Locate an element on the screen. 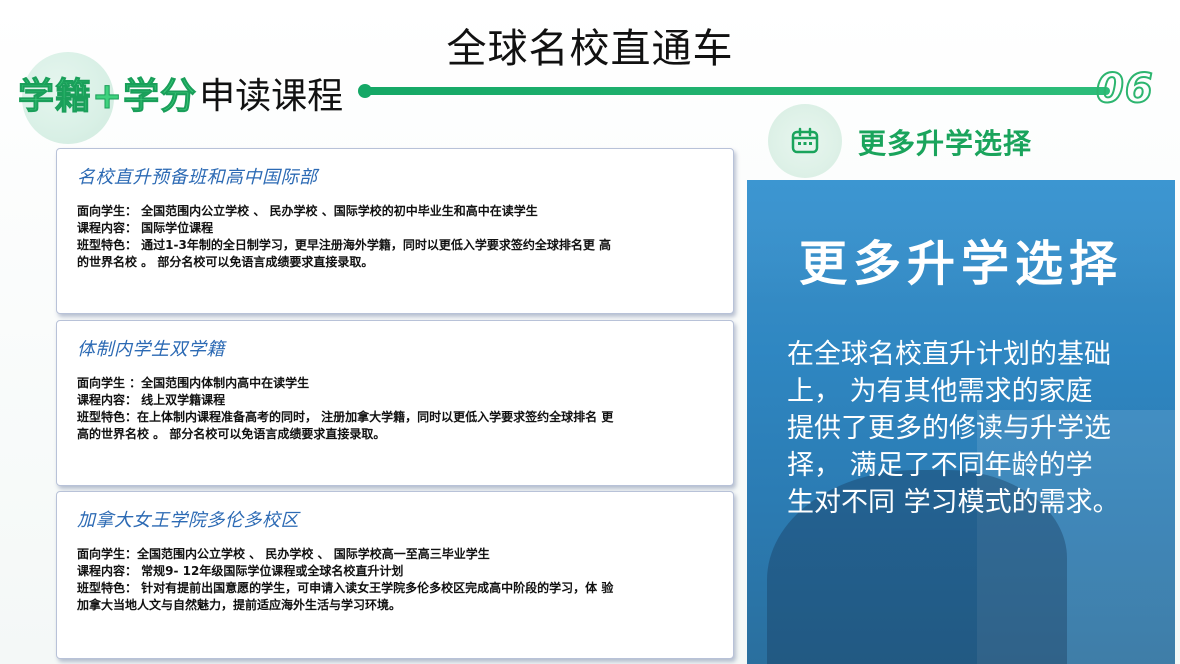 Image resolution: width=1180 pixels, height=664 pixels. section-heading: 更多升学选择 is located at coordinates (945, 143).